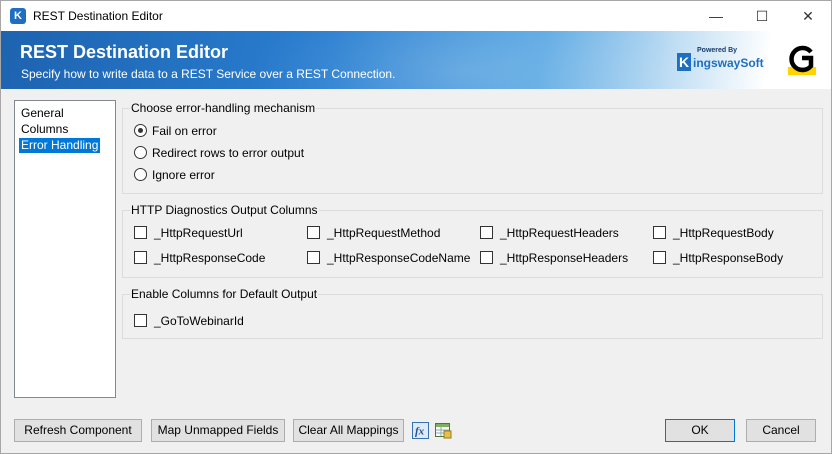 This screenshot has height=454, width=832. What do you see at coordinates (140, 130) in the screenshot?
I see `radio-button-checked` at bounding box center [140, 130].